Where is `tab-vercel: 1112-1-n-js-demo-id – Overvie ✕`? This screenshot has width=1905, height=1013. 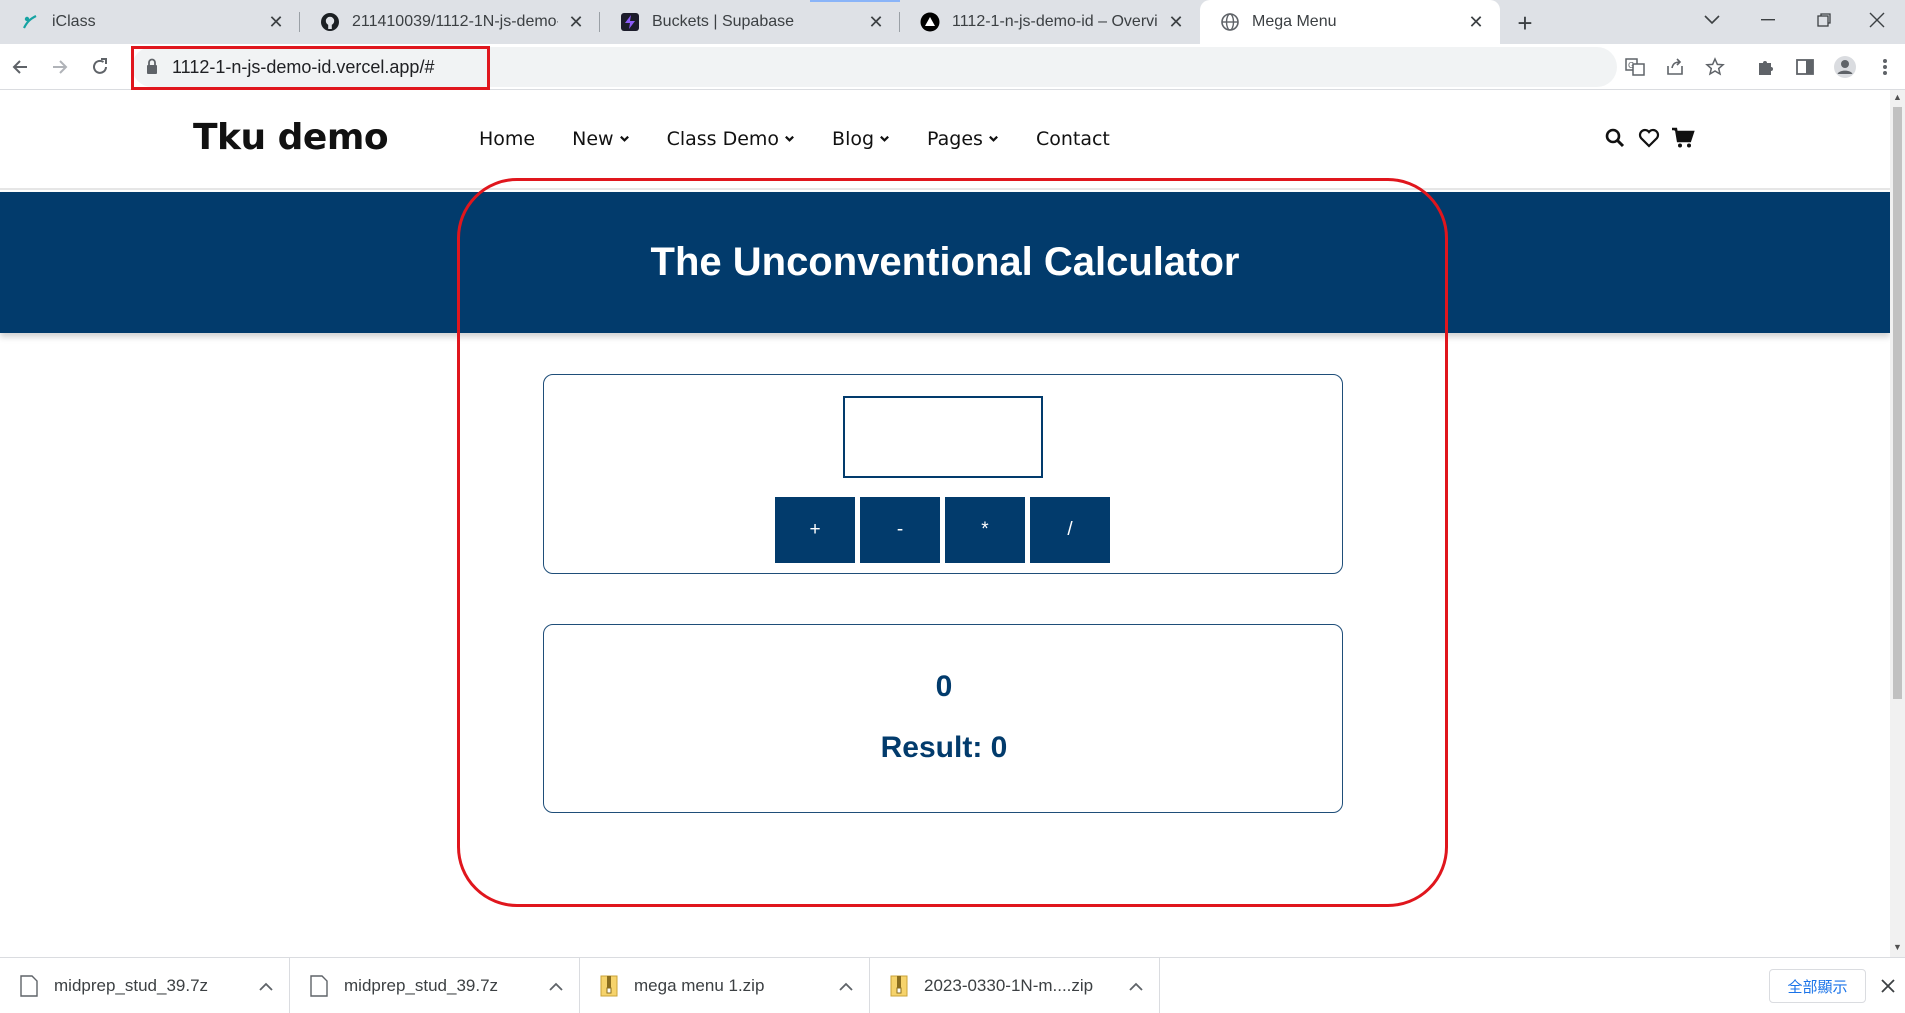
tab-vercel: 1112-1-n-js-demo-id – Overvie ✕ is located at coordinates (1050, 22).